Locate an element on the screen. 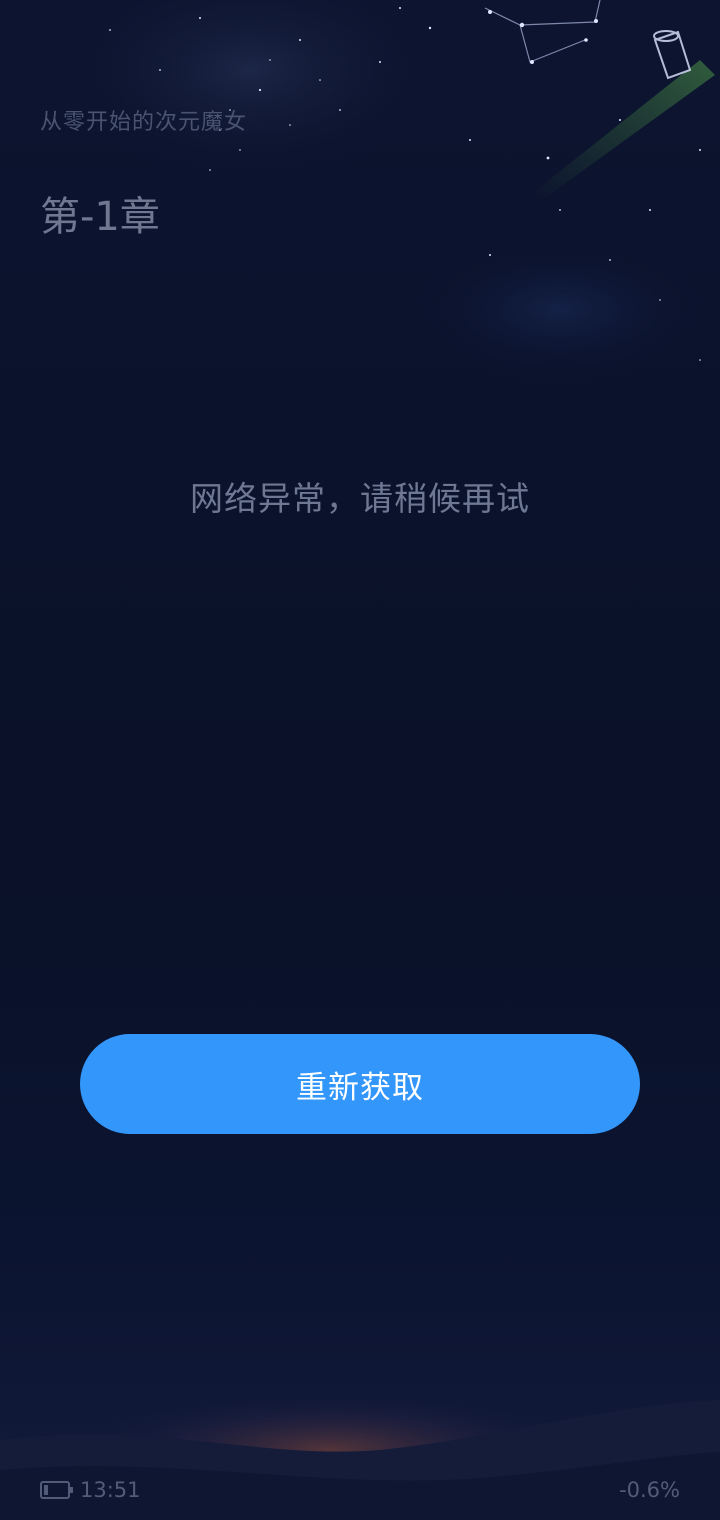 This screenshot has width=720, height=1520. reader-status-bar: 13:51 -0.6% is located at coordinates (360, 1490).